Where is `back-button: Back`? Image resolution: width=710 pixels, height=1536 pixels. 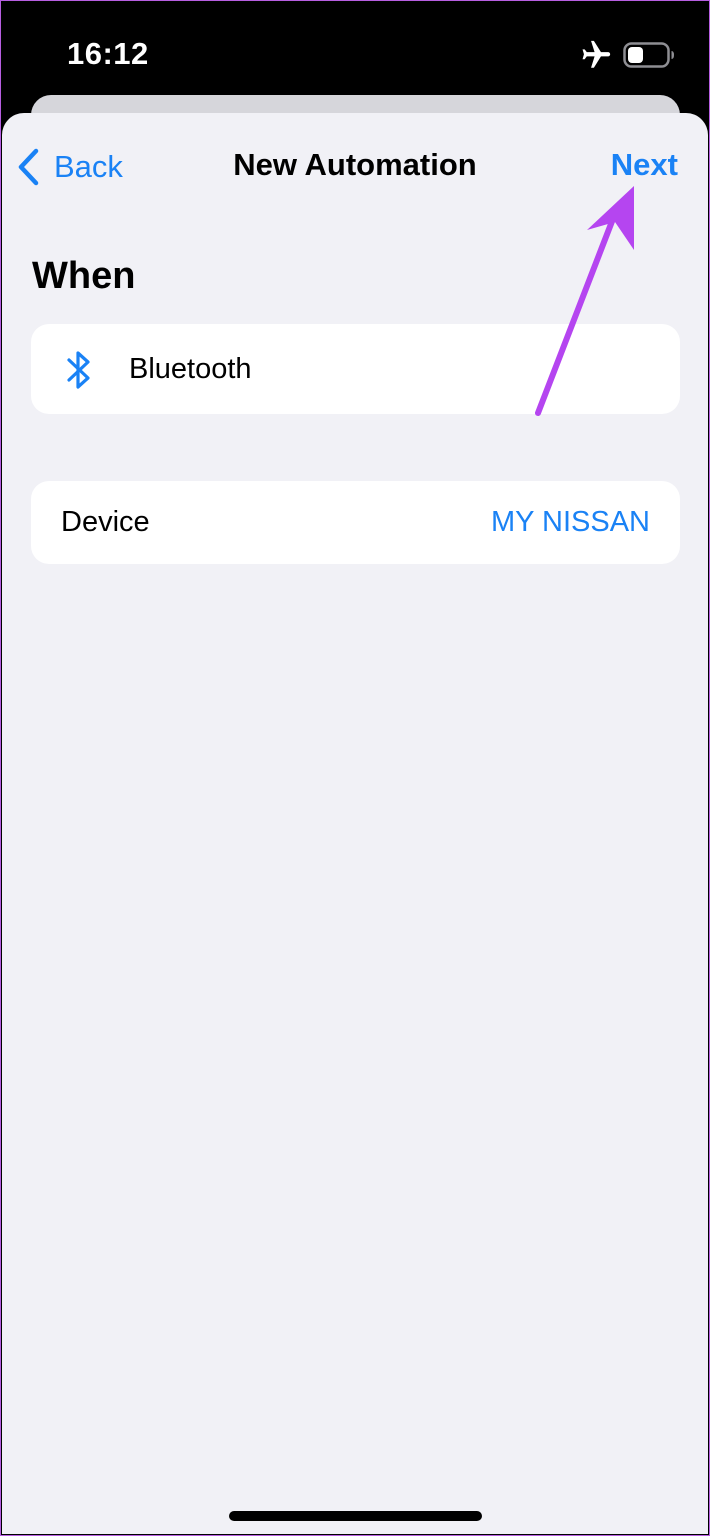 back-button: Back is located at coordinates (69, 167).